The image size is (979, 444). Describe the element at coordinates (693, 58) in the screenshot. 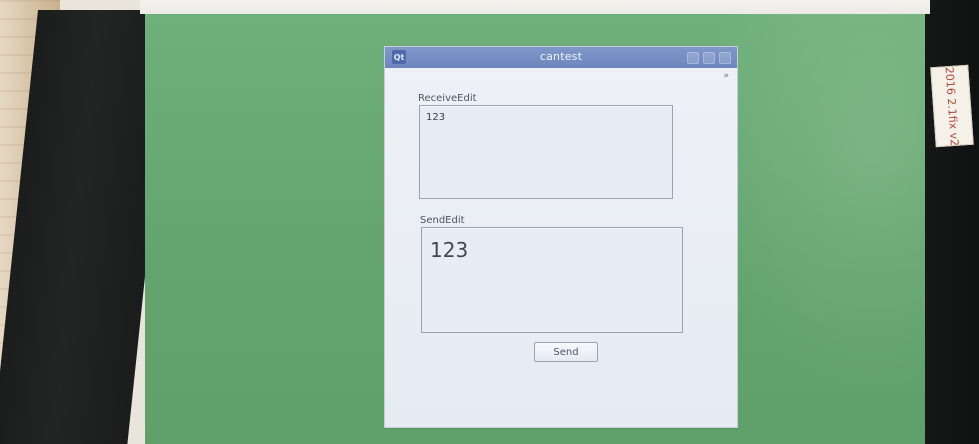

I see `minimize-button` at that location.